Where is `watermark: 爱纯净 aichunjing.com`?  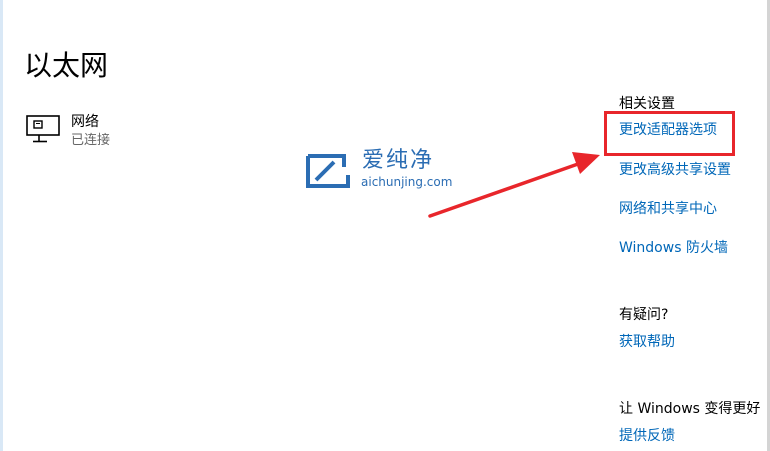 watermark: 爱纯净 aichunjing.com is located at coordinates (384, 171).